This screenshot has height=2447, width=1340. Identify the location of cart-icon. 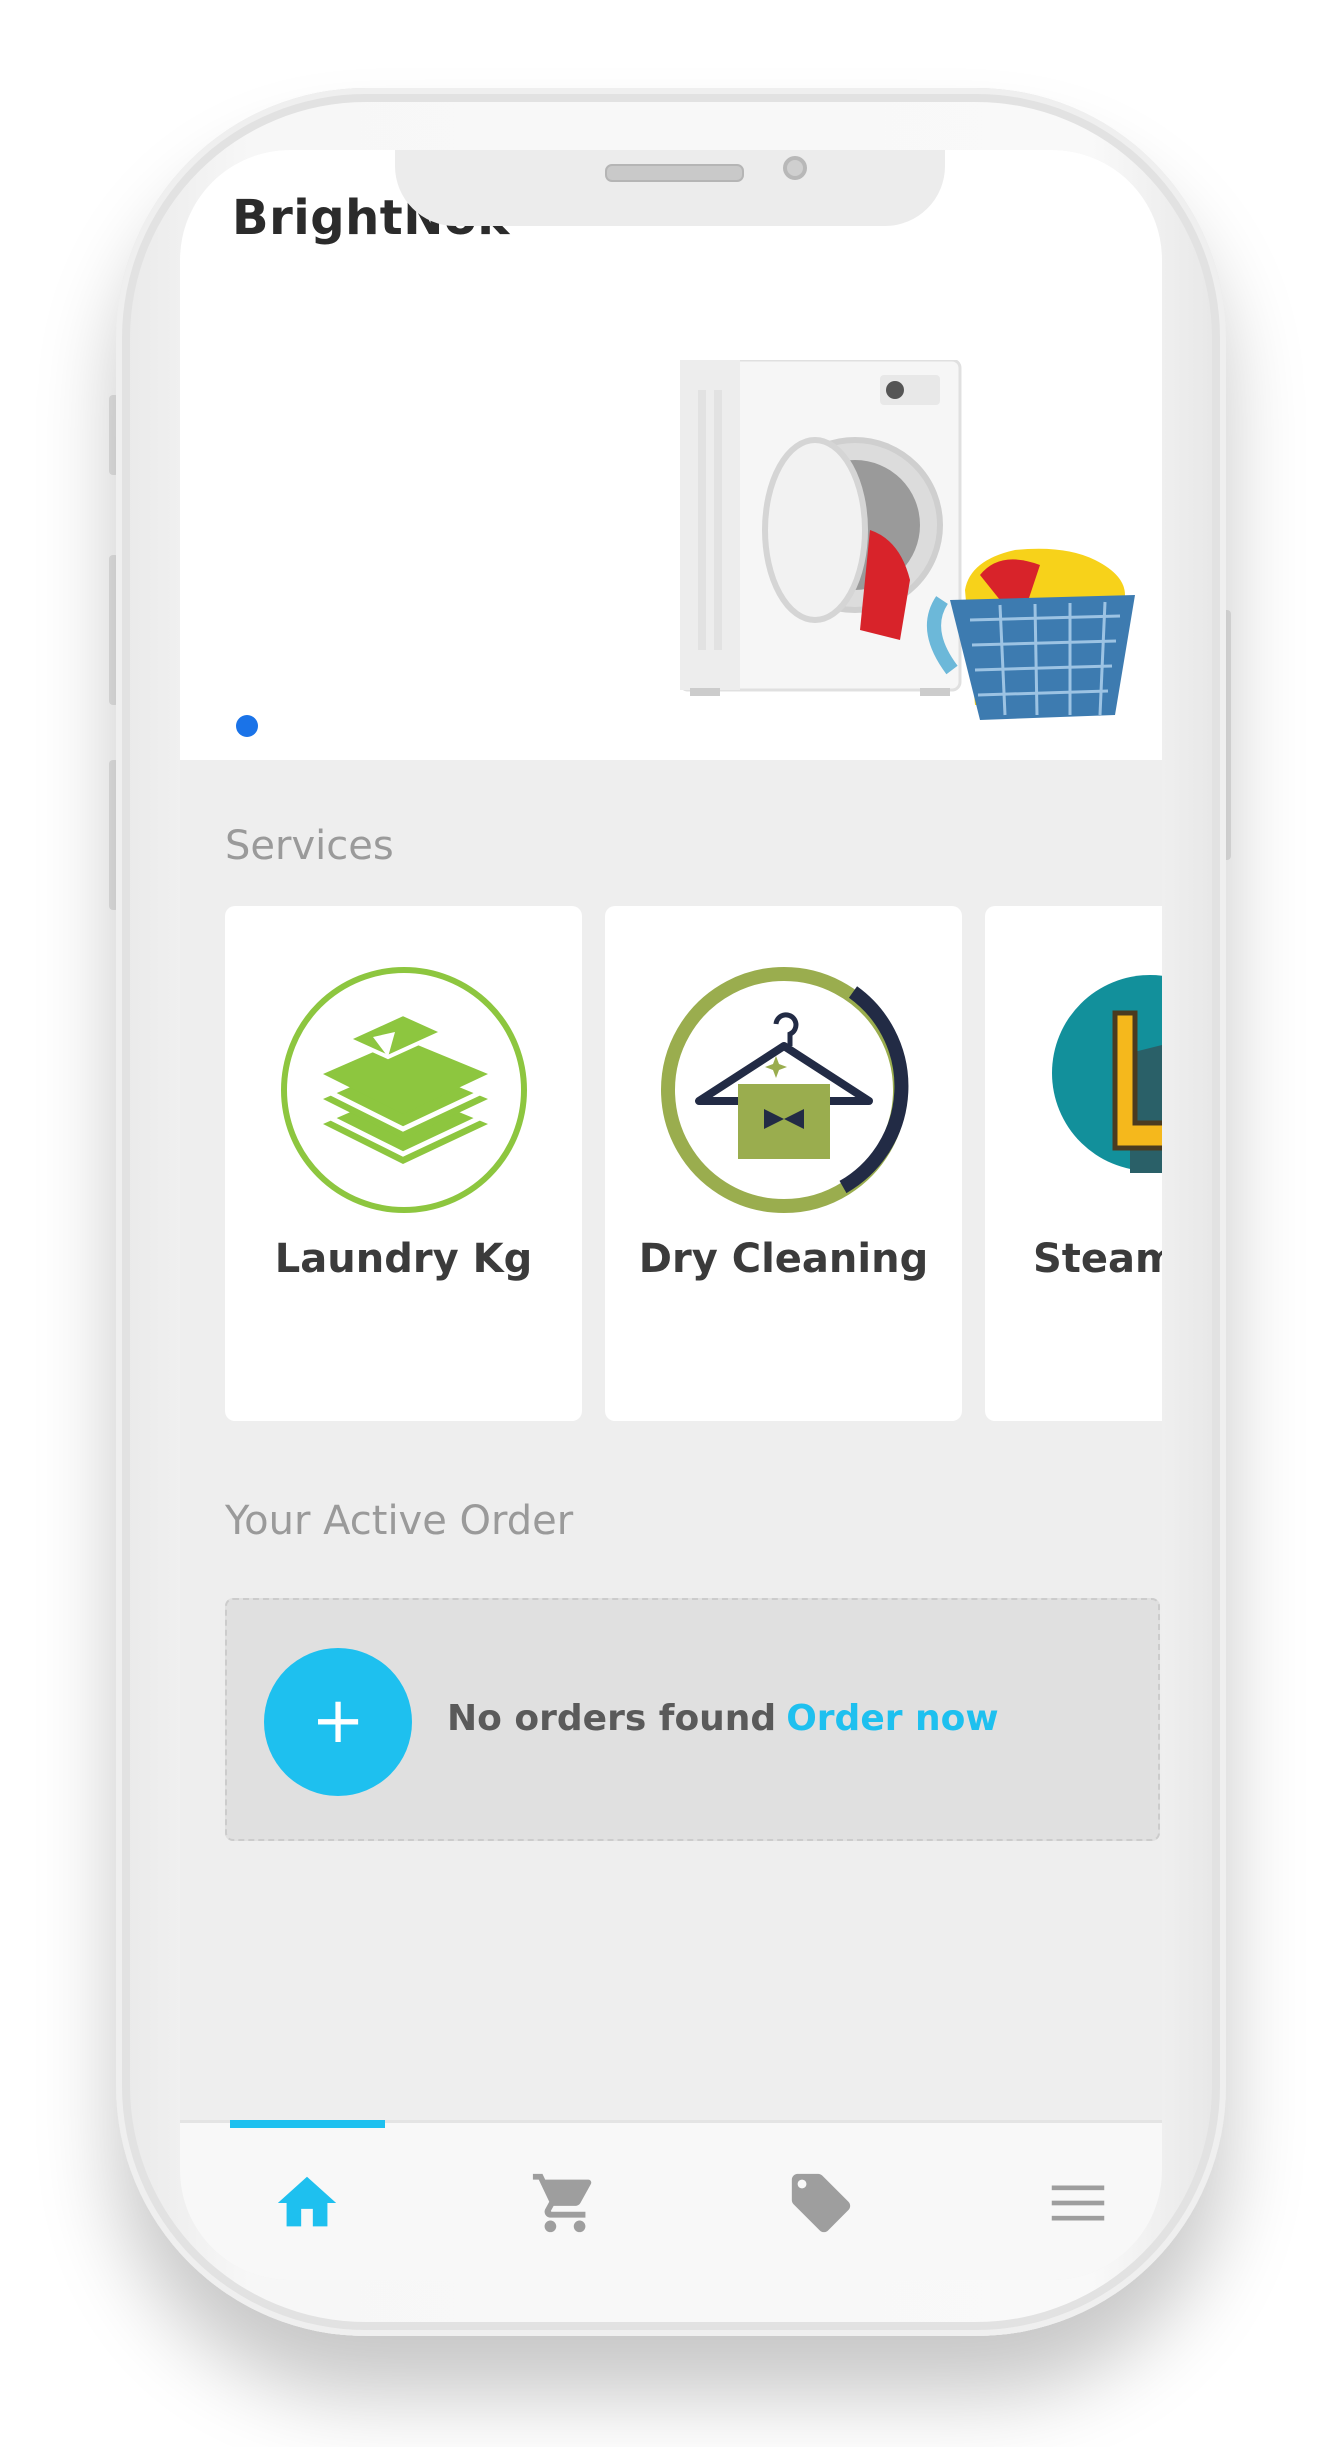
(565, 2203).